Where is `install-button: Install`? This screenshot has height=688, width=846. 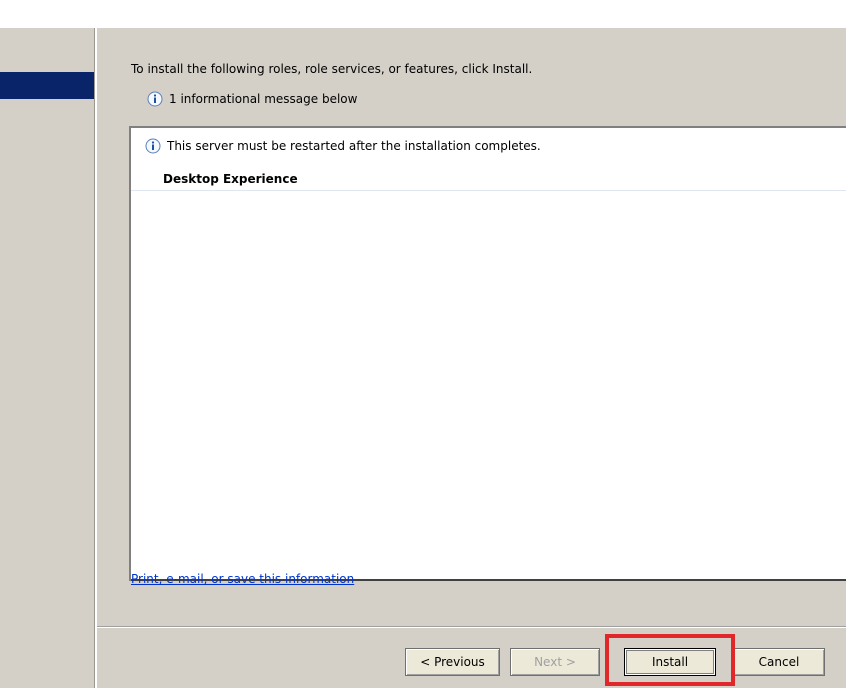
install-button: Install is located at coordinates (670, 662).